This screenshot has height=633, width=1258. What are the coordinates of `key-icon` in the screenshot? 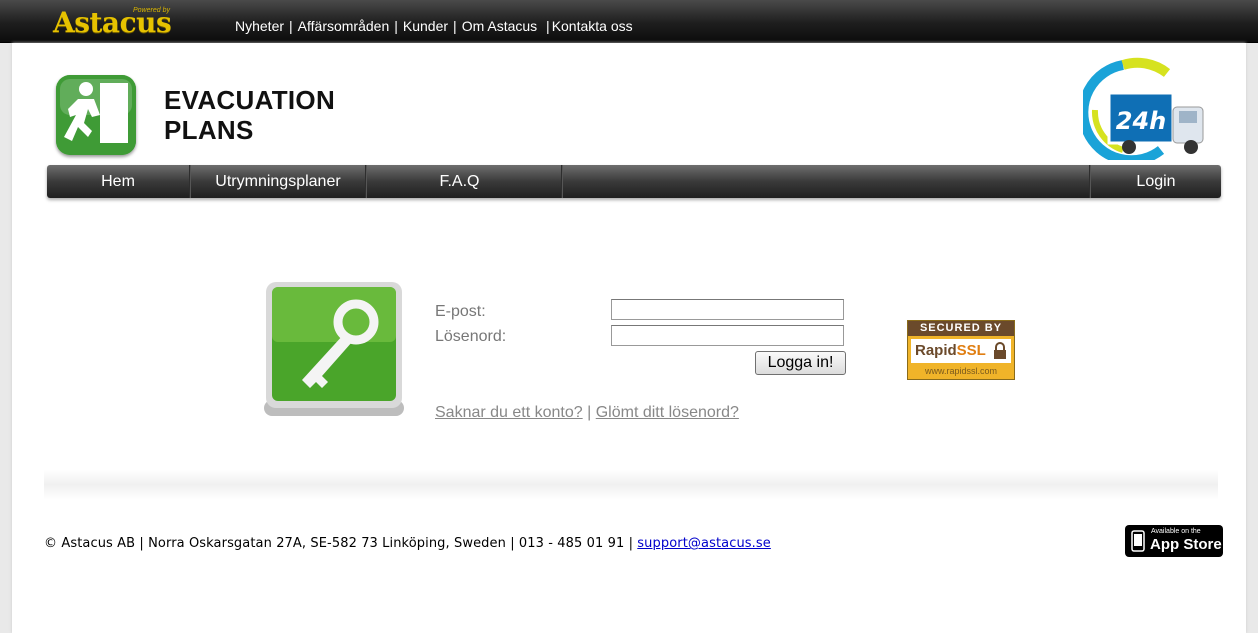 It's located at (334, 350).